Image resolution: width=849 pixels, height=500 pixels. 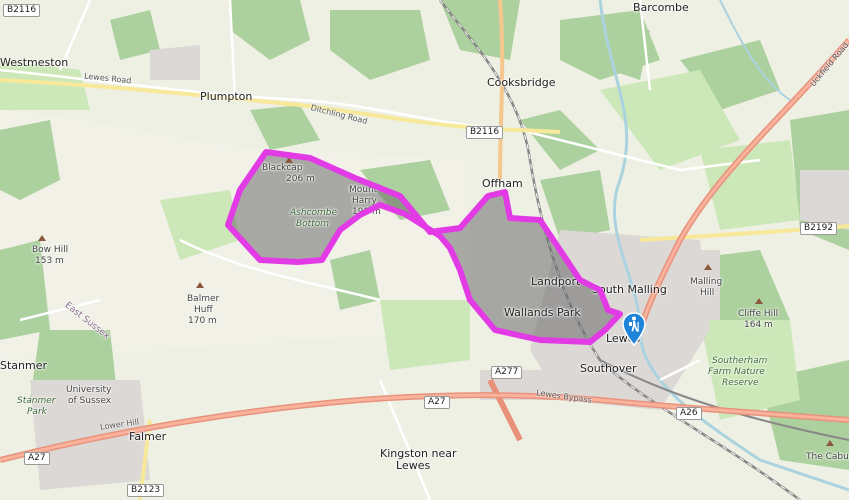 I want to click on hill-cliffe-hill-height: 164 m, so click(x=758, y=325).